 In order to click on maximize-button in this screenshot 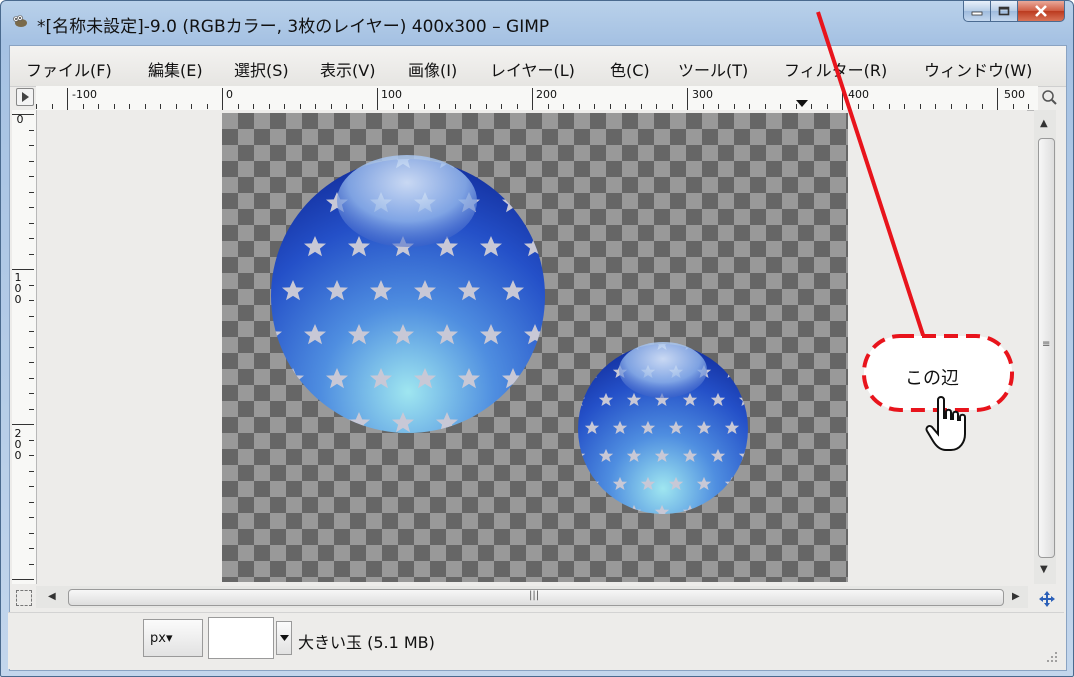, I will do `click(1004, 11)`.